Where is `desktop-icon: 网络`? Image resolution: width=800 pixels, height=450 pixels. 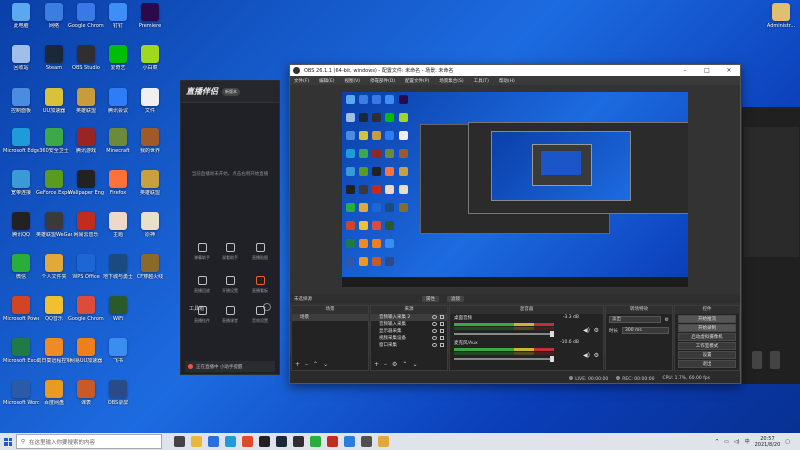
desktop-icon: 网络 is located at coordinates (54, 23).